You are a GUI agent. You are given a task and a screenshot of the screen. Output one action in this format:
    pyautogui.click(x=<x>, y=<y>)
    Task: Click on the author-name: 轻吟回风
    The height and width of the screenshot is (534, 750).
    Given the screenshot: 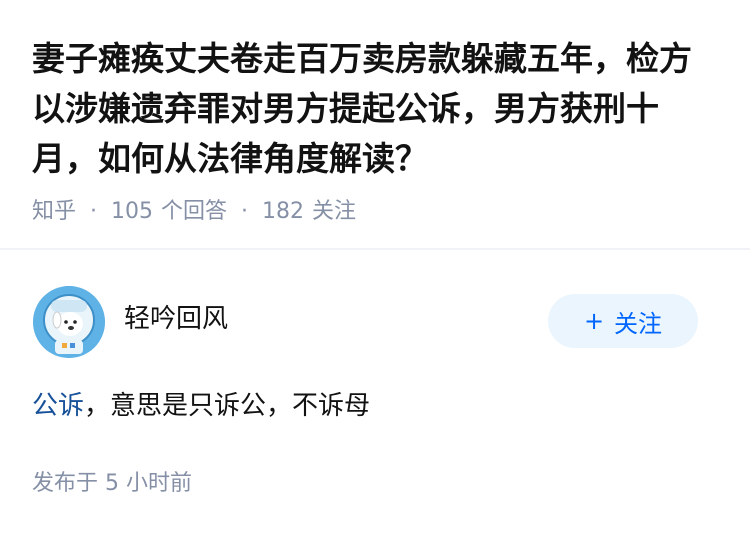 What is the action you would take?
    pyautogui.click(x=176, y=319)
    